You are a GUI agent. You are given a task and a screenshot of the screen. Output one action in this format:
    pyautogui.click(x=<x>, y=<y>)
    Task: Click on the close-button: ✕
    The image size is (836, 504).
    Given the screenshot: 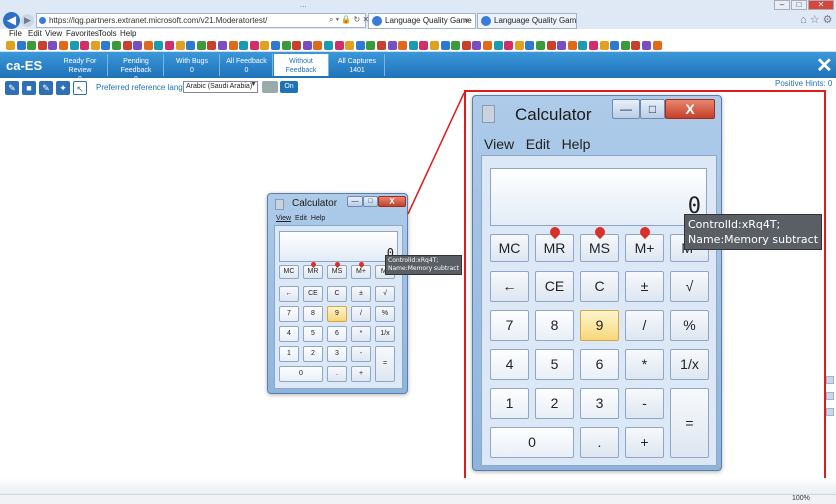 What is the action you would take?
    pyautogui.click(x=821, y=5)
    